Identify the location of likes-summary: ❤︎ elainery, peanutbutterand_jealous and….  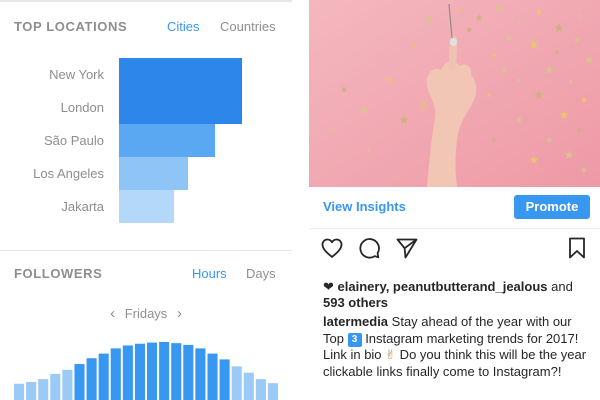
(459, 295).